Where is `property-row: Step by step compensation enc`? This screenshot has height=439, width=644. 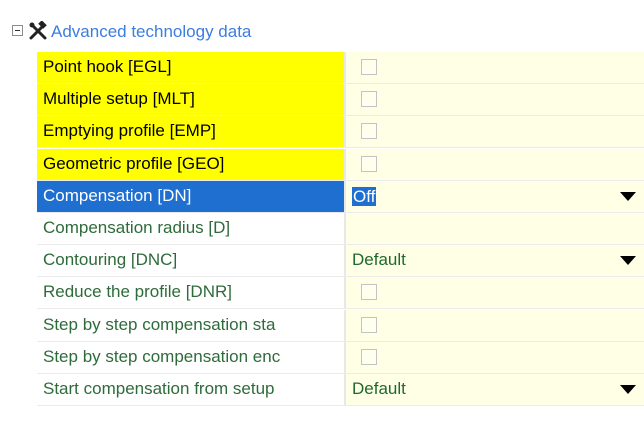
property-row: Step by step compensation enc is located at coordinates (322, 358).